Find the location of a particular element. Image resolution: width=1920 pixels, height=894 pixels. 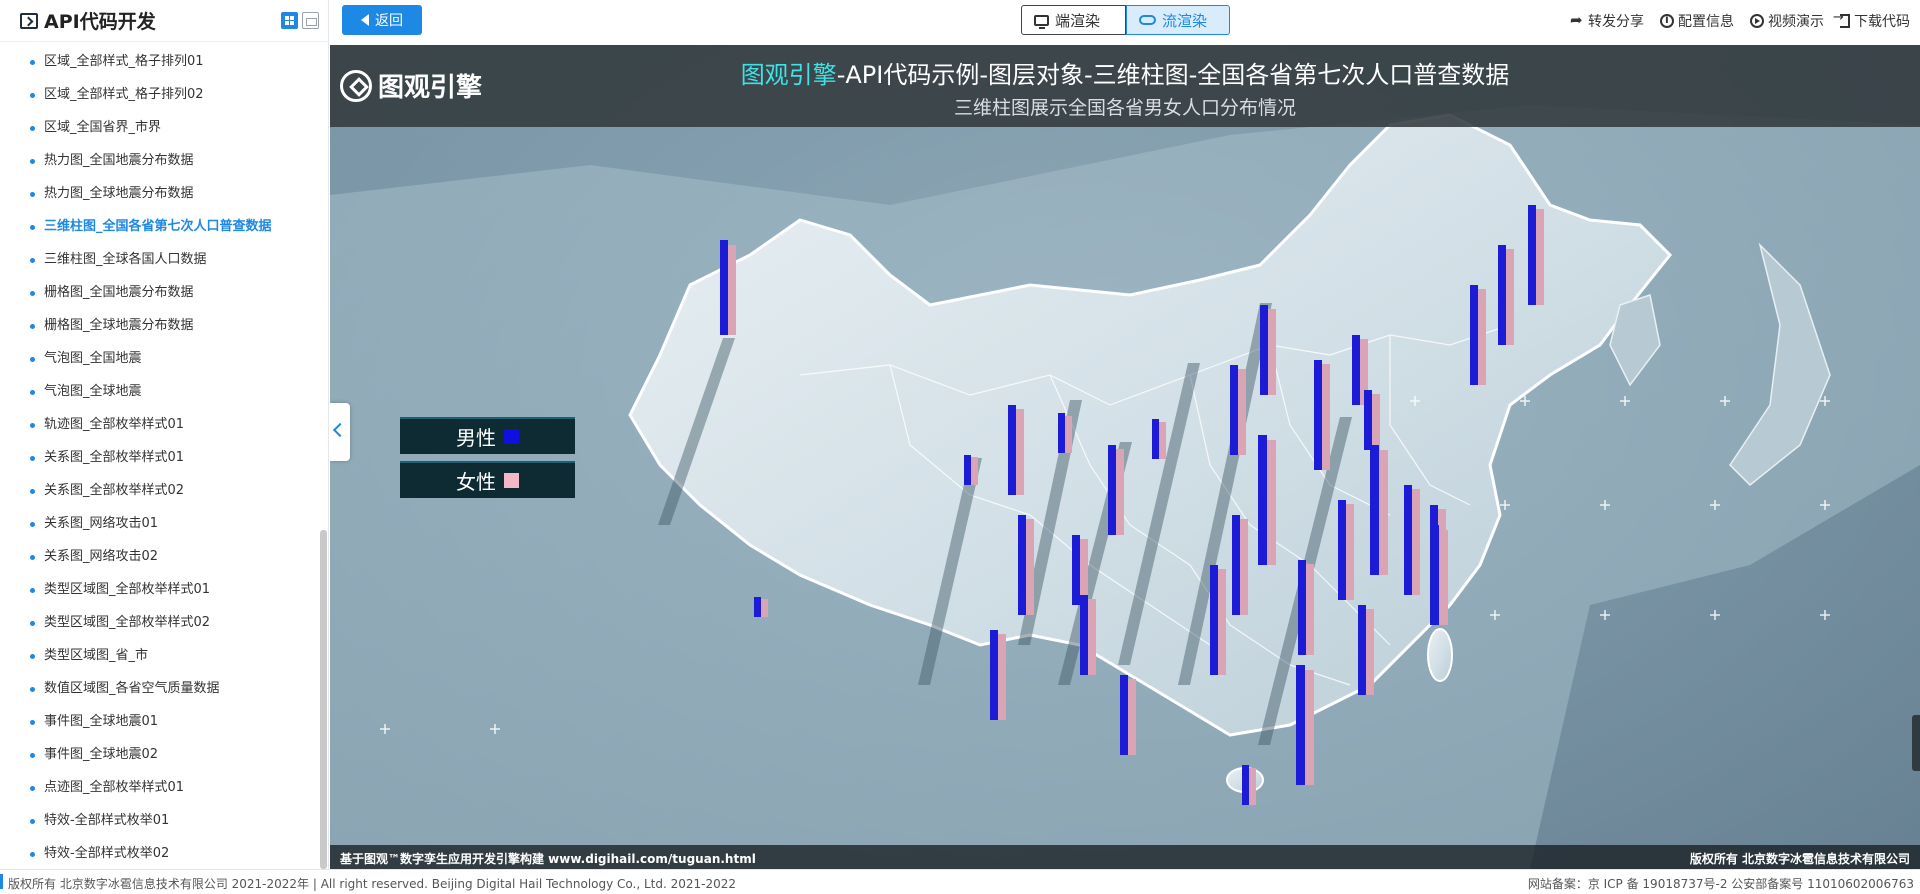

bar-pair-guizhou is located at coordinates (1088, 635).